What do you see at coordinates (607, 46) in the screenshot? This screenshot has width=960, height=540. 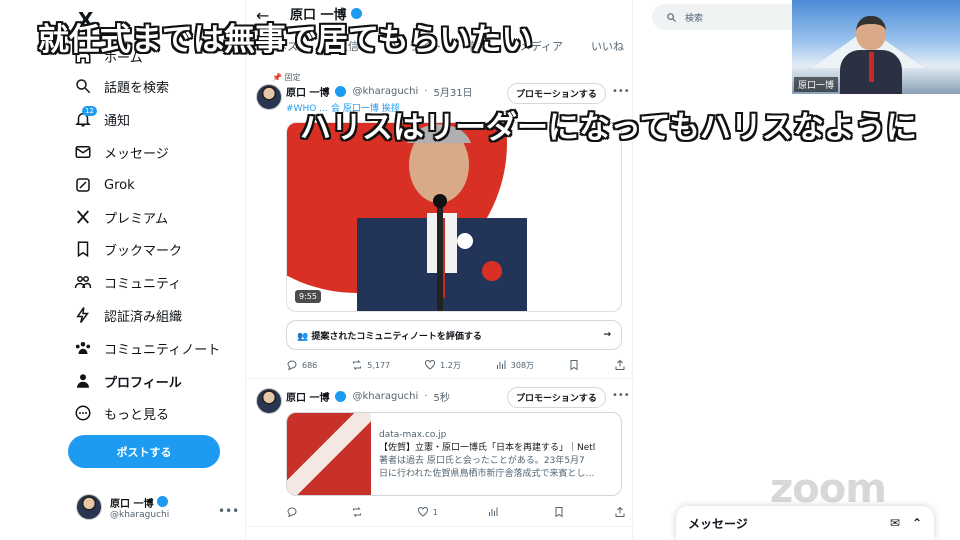 I see `tab-likes: いいね` at bounding box center [607, 46].